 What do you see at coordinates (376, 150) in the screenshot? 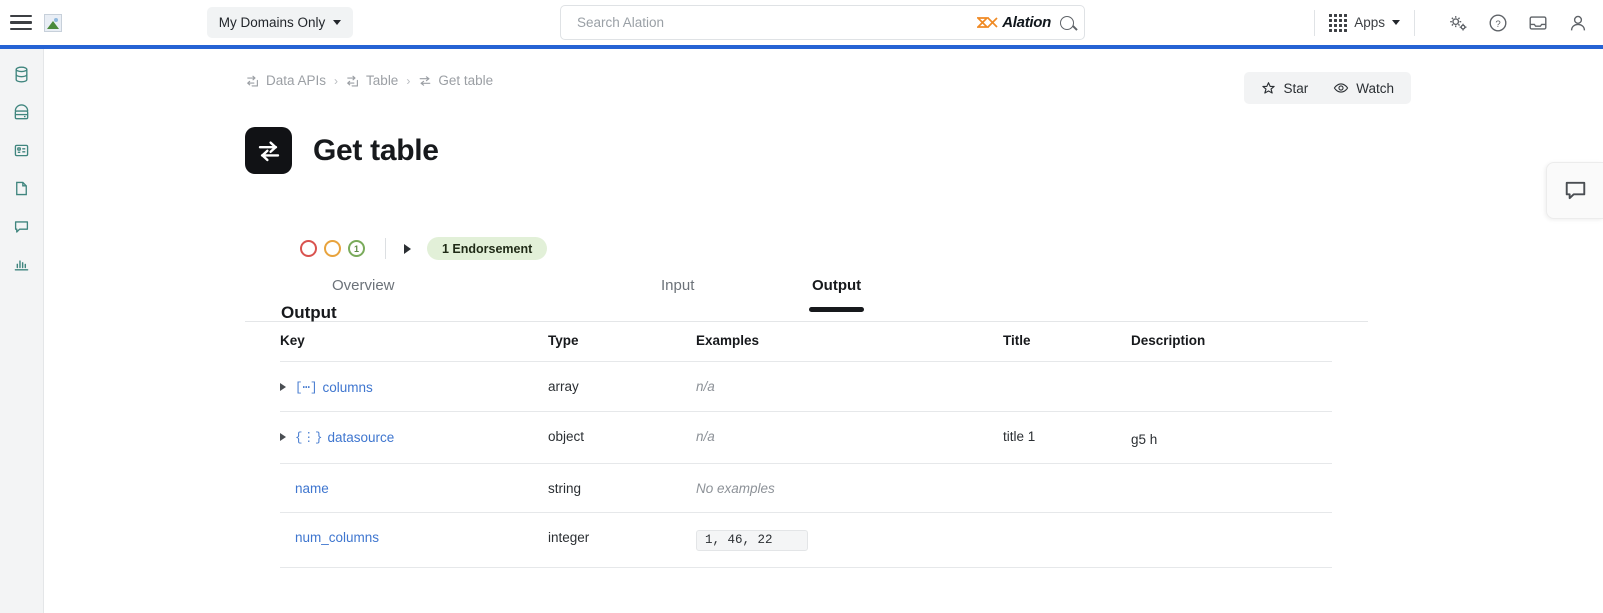
I see `page-title: Get table` at bounding box center [376, 150].